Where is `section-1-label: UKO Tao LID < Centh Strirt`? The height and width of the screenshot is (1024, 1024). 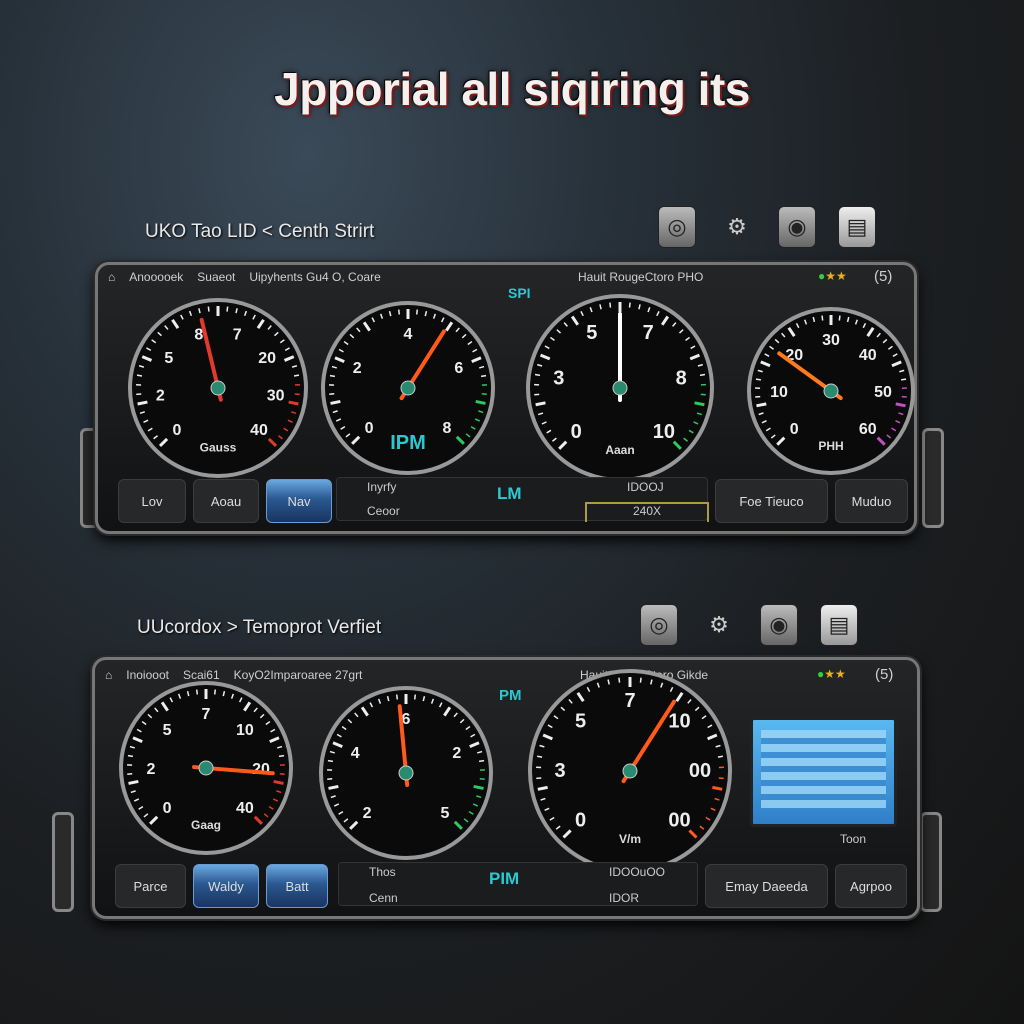 section-1-label: UKO Tao LID < Centh Strirt is located at coordinates (260, 231).